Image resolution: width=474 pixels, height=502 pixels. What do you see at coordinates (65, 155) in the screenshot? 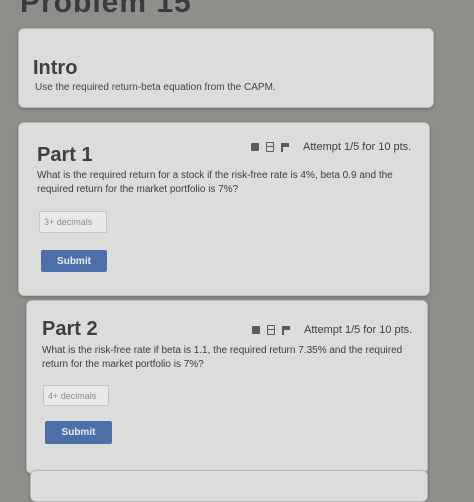
I see `part-1-title: Part 1` at bounding box center [65, 155].